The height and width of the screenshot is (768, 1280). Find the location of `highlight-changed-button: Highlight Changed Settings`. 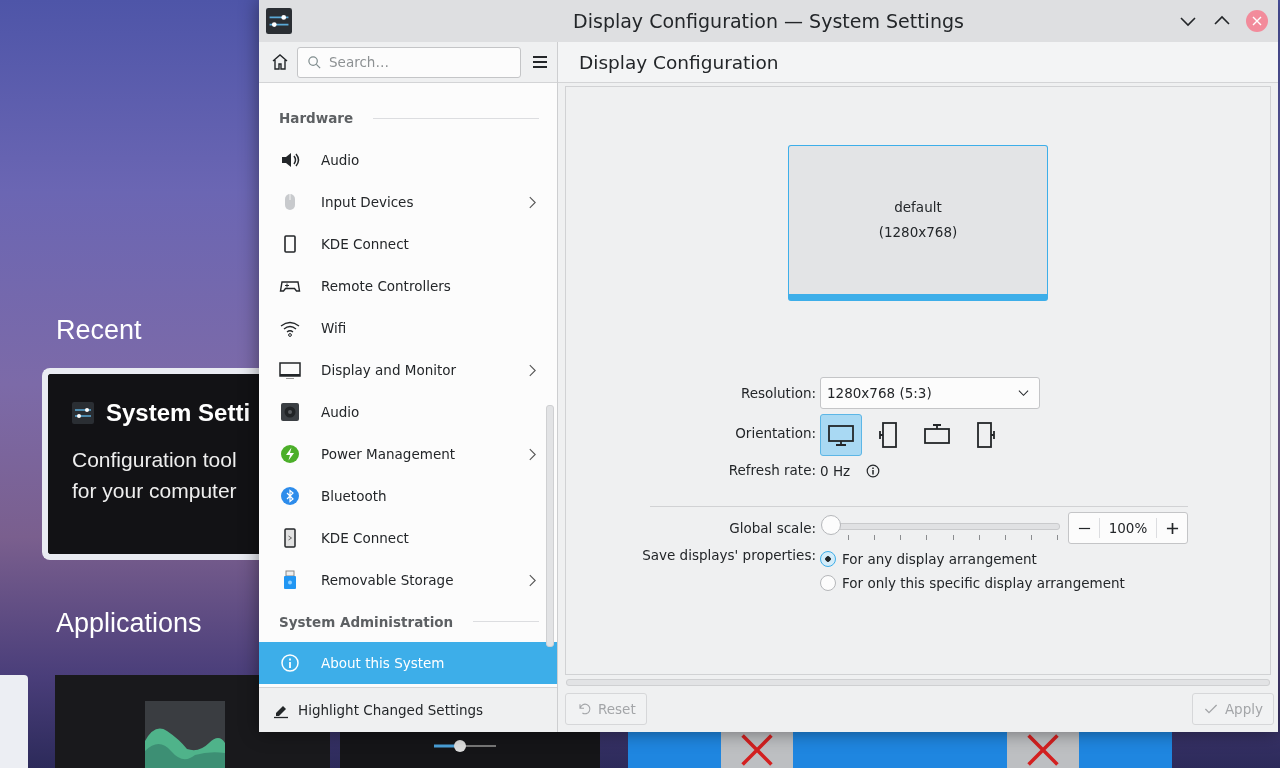

highlight-changed-button: Highlight Changed Settings is located at coordinates (408, 709).